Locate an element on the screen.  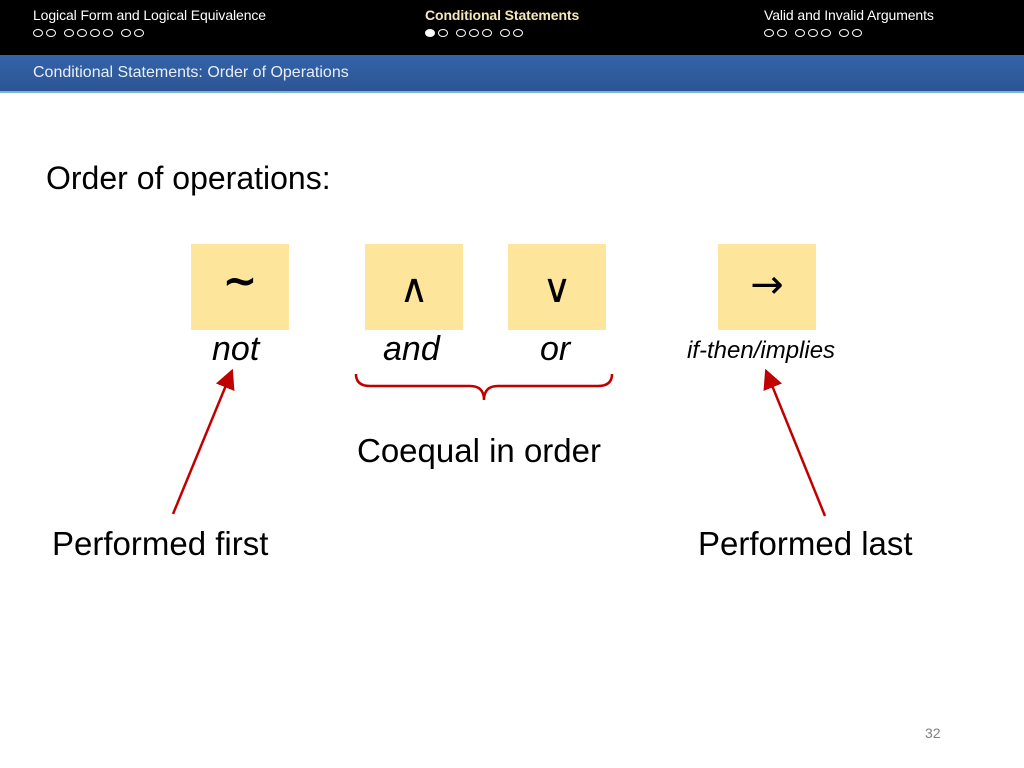
performed-first-label: Performed first is located at coordinates (160, 543).